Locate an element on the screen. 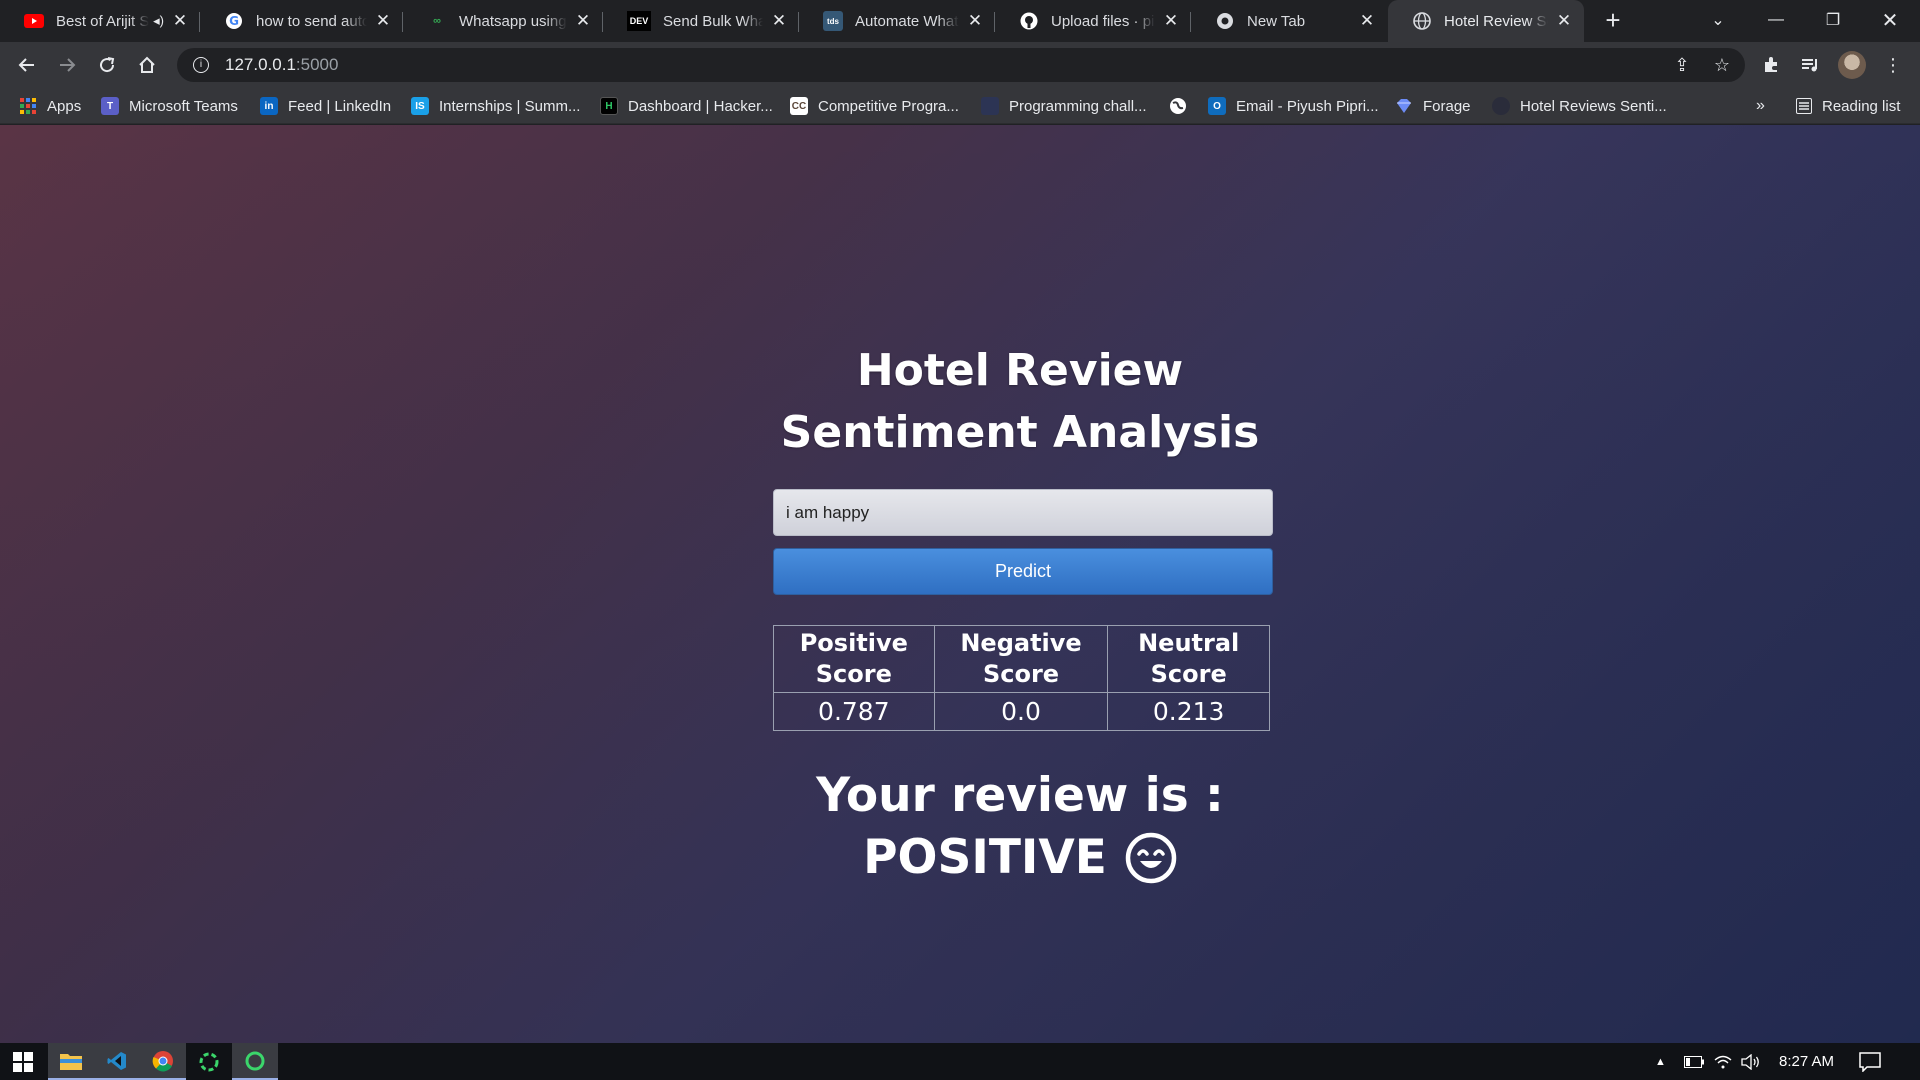  tab-automate-whatsapp: tds Automate WhatsApp ✕ is located at coordinates (897, 21).